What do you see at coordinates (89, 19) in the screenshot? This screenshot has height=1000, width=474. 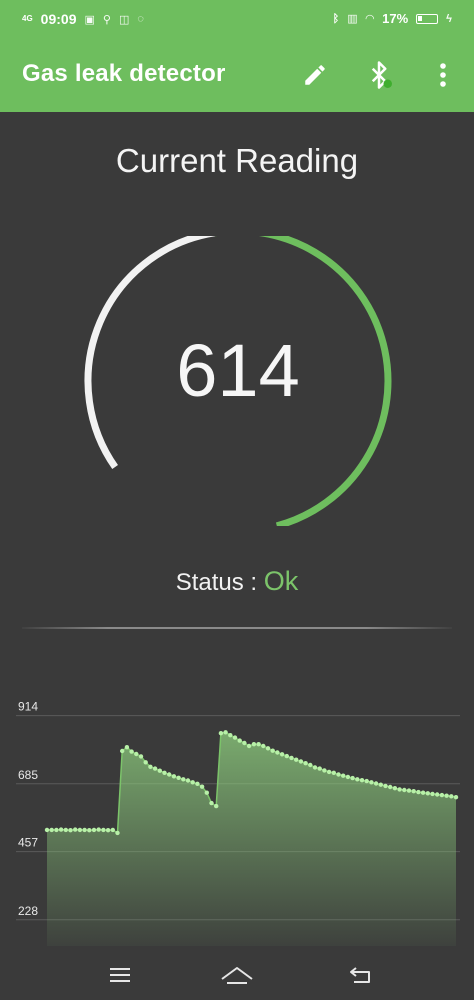 I see `notification-icon: ▣` at bounding box center [89, 19].